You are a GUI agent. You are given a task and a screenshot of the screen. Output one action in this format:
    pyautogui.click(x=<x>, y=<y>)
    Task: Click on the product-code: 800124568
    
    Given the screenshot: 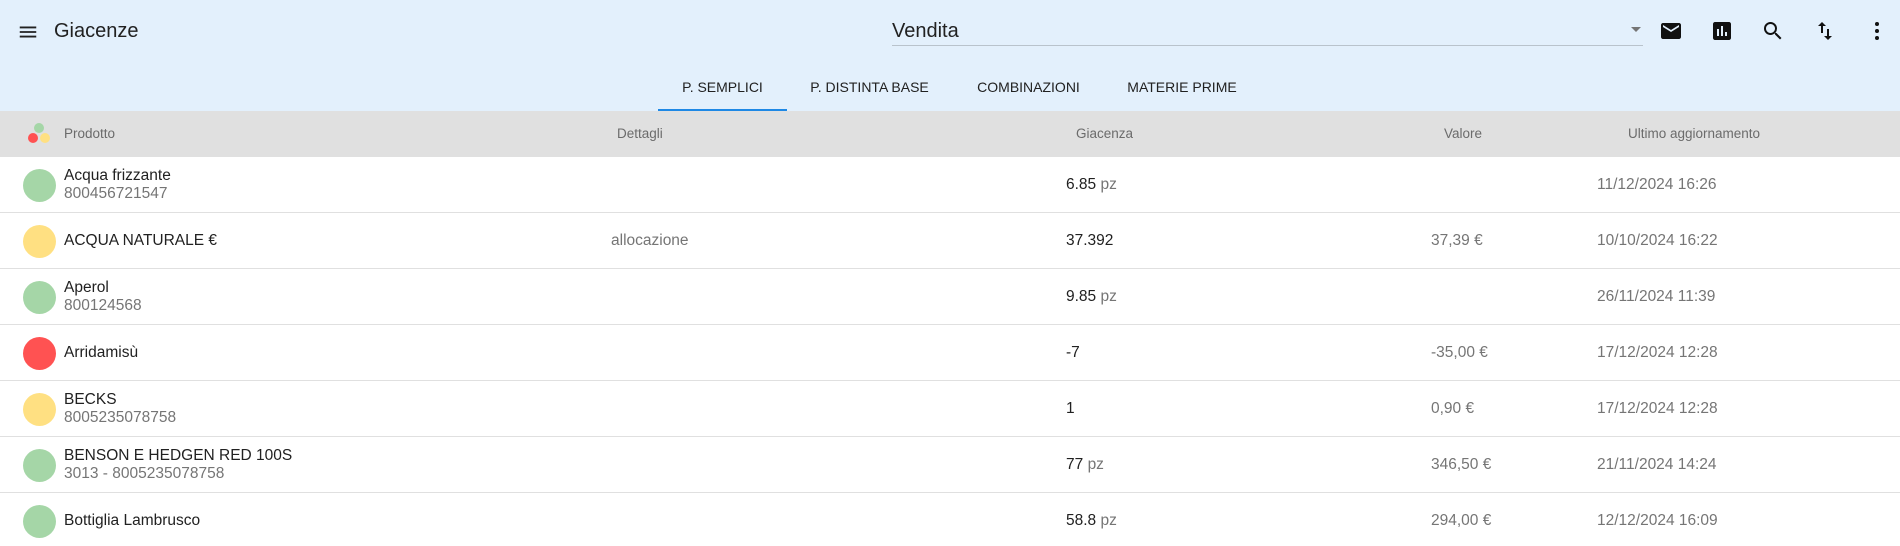 What is the action you would take?
    pyautogui.click(x=103, y=305)
    